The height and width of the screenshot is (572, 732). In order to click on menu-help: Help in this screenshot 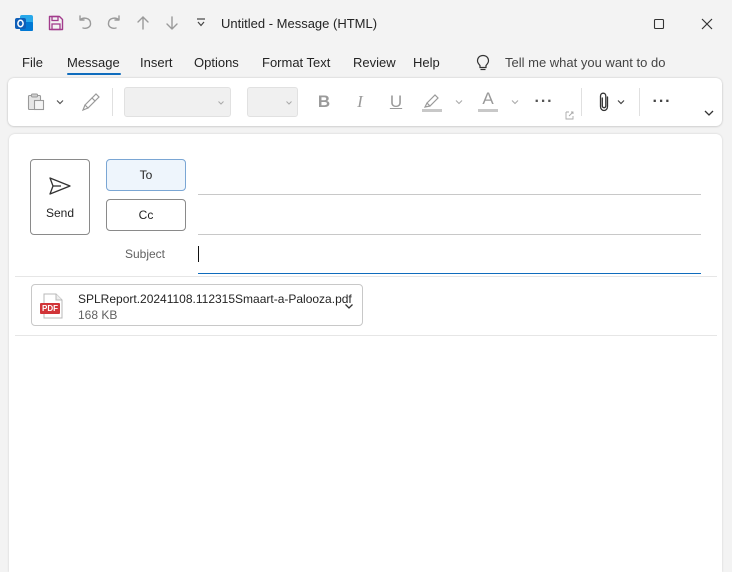, I will do `click(426, 62)`.